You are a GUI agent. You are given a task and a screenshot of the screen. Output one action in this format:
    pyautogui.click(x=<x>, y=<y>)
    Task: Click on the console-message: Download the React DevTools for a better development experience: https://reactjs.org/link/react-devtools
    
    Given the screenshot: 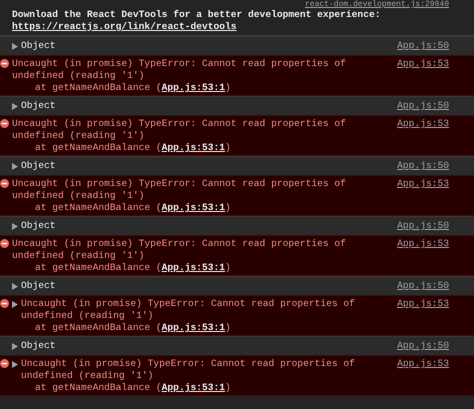 What is the action you would take?
    pyautogui.click(x=197, y=21)
    